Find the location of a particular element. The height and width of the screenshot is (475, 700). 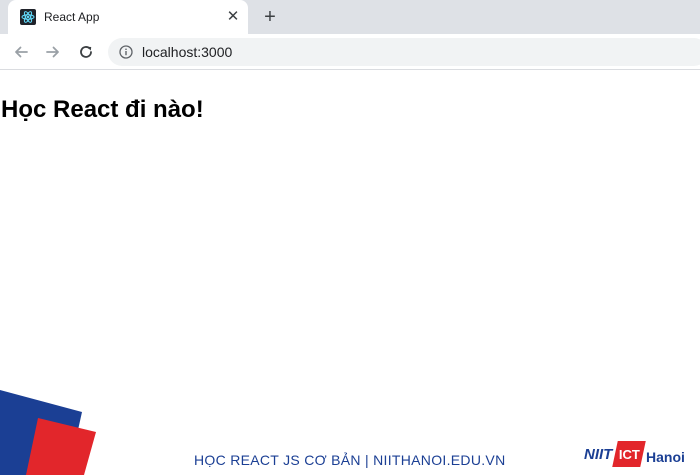

logo-right-text: Hanoi is located at coordinates (665, 457).